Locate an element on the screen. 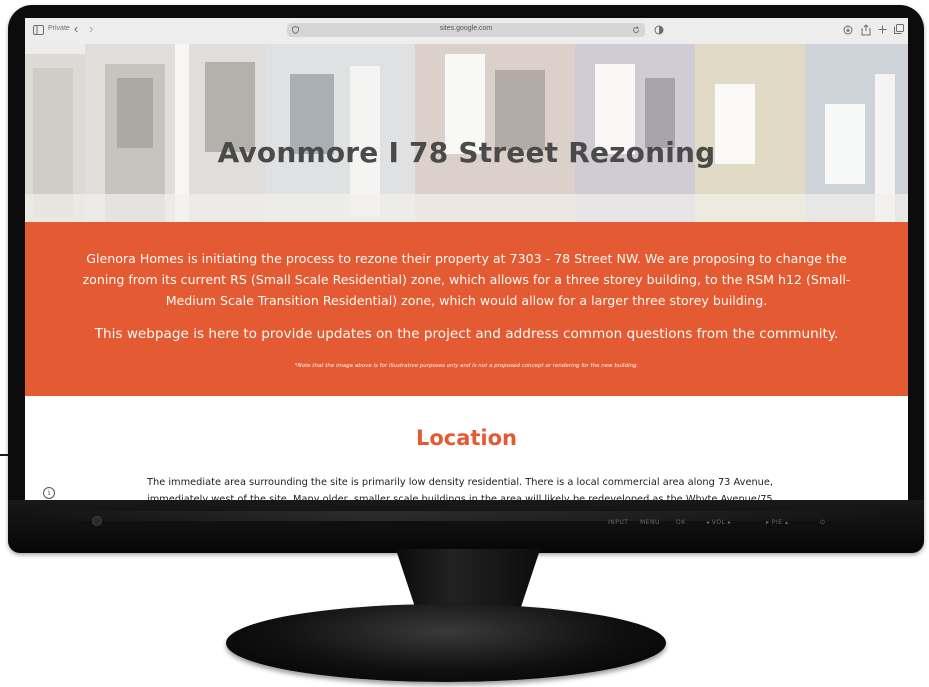  monitor-volume-button: ◂ VOL ▸ is located at coordinates (718, 522).